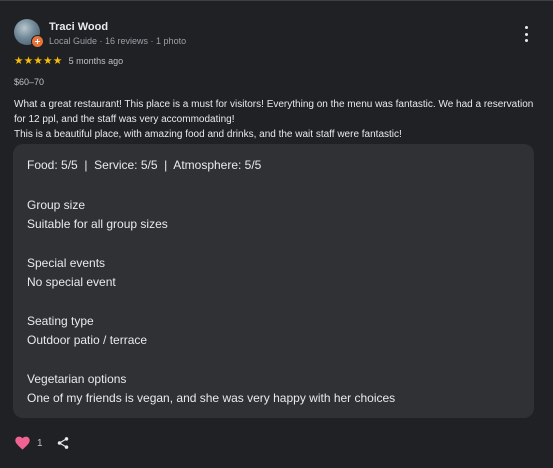  I want to click on review-time: 5 months ago, so click(96, 61).